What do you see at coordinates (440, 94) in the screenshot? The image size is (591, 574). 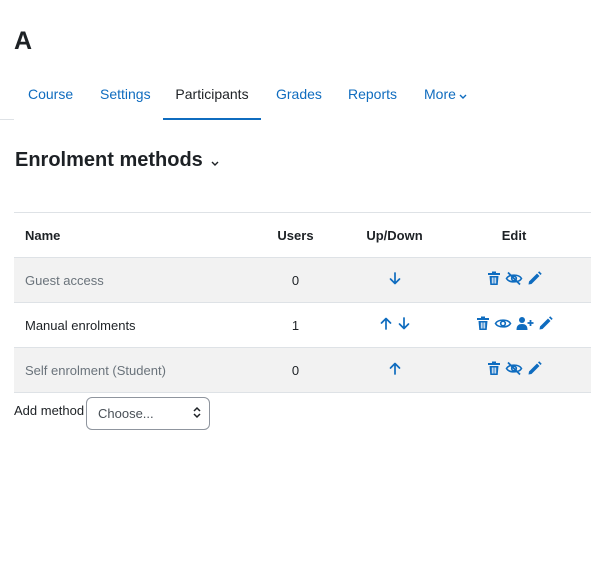 I see `tab-more-label: More` at bounding box center [440, 94].